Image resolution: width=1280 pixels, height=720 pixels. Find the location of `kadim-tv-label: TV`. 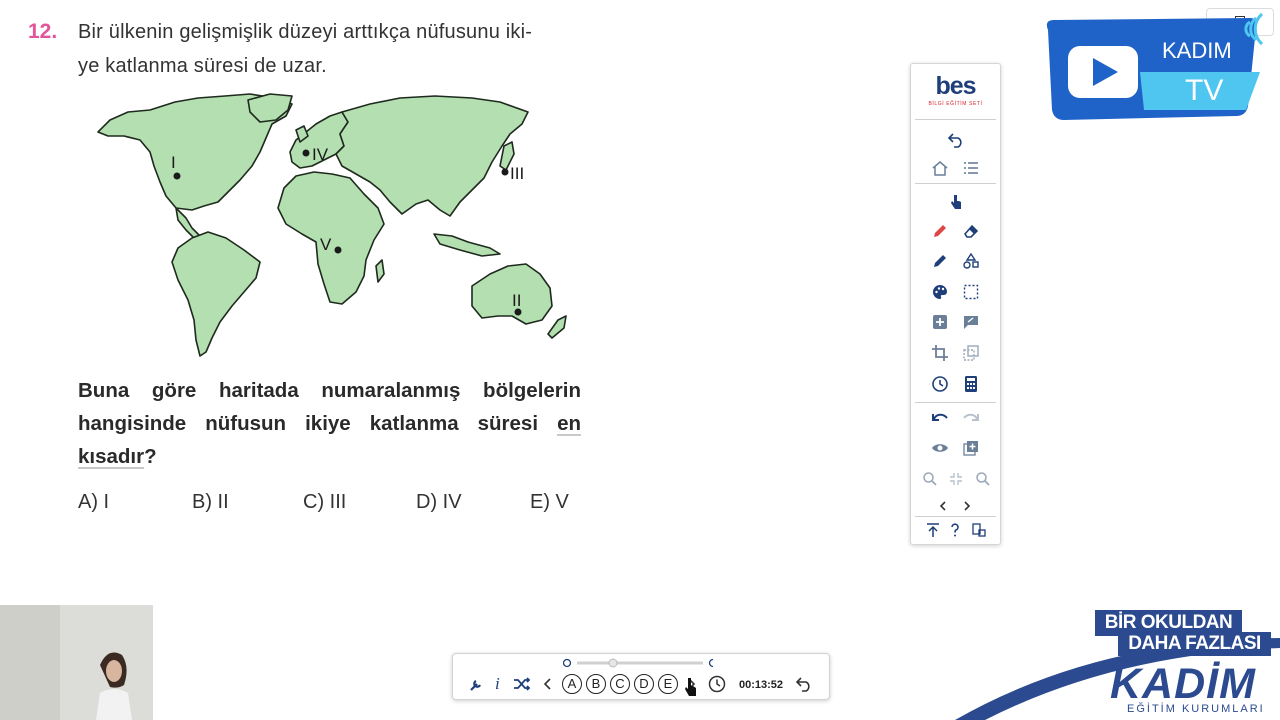

kadim-tv-label: TV is located at coordinates (1204, 90).